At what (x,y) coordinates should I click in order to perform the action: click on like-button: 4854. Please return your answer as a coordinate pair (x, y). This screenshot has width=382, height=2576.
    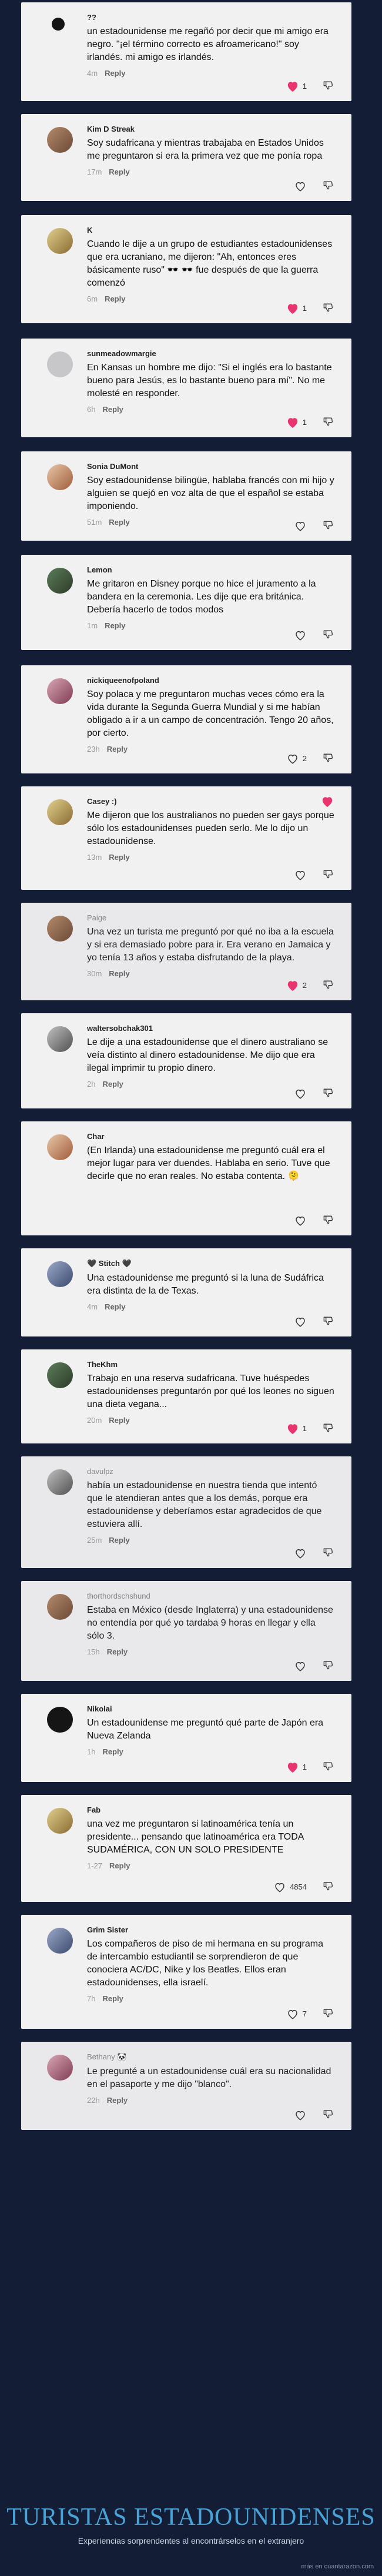
    Looking at the image, I should click on (290, 1887).